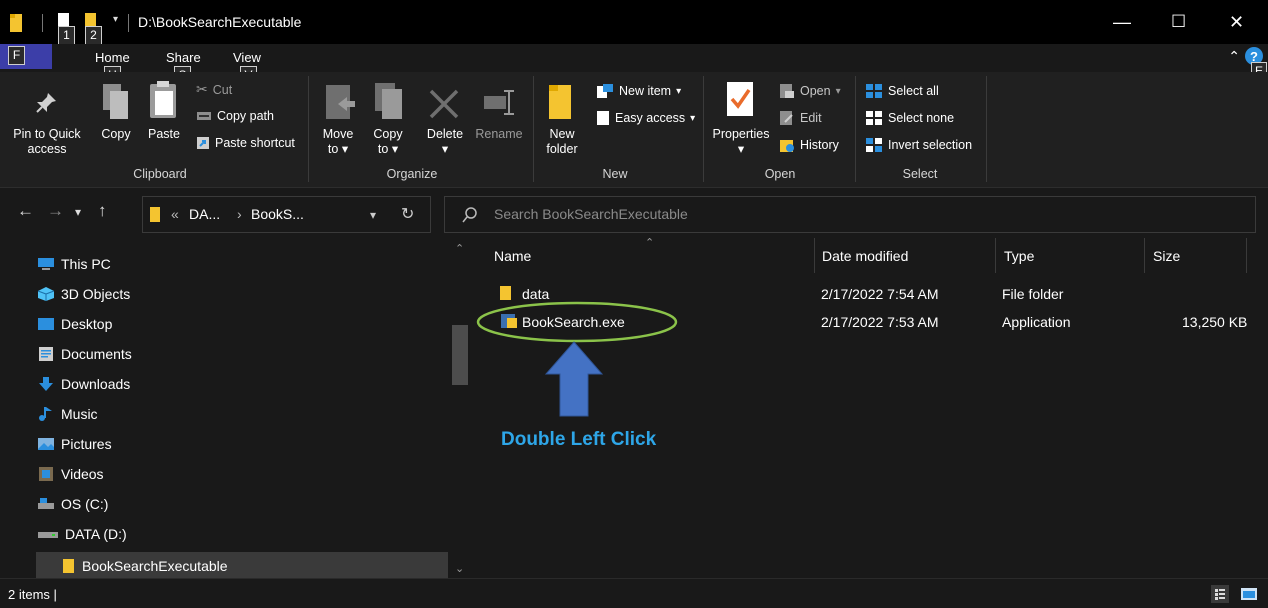 The width and height of the screenshot is (1268, 608). What do you see at coordinates (32, 594) in the screenshot?
I see `item-count: 2 items |` at bounding box center [32, 594].